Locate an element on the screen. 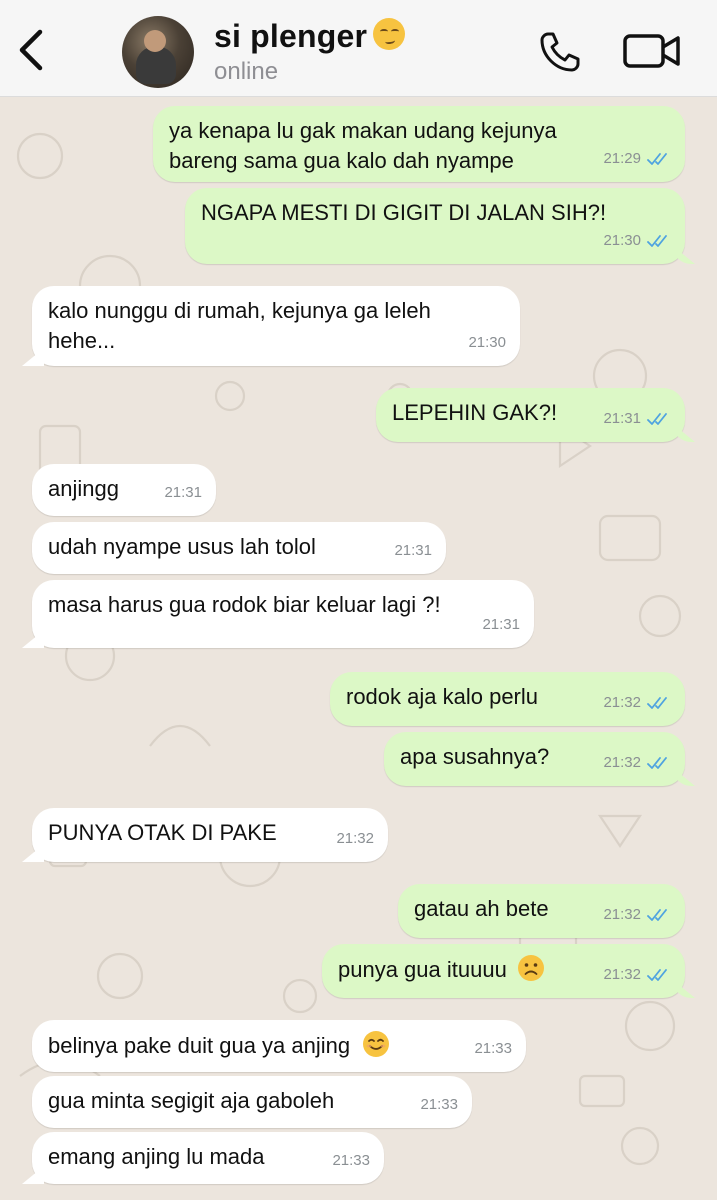 This screenshot has width=717, height=1200. message-bubble-incoming: emang anjing lu mada 21:33 is located at coordinates (208, 1158).